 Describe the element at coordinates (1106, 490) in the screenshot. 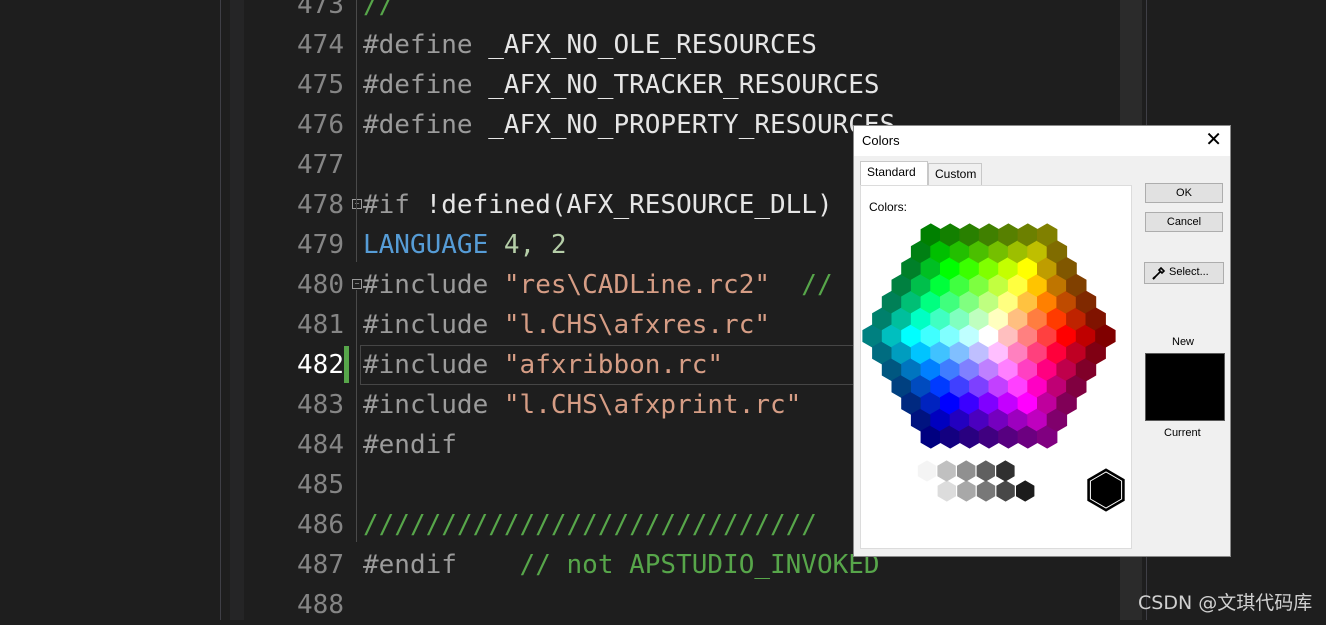

I see `black-cell-selected` at that location.